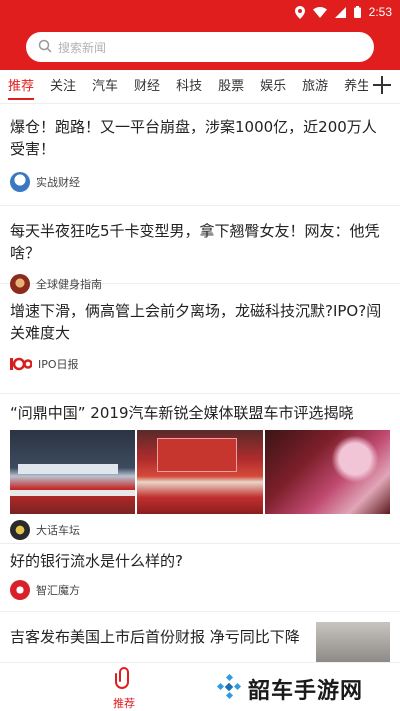  I want to click on news-meta: IPO日报, so click(200, 364).